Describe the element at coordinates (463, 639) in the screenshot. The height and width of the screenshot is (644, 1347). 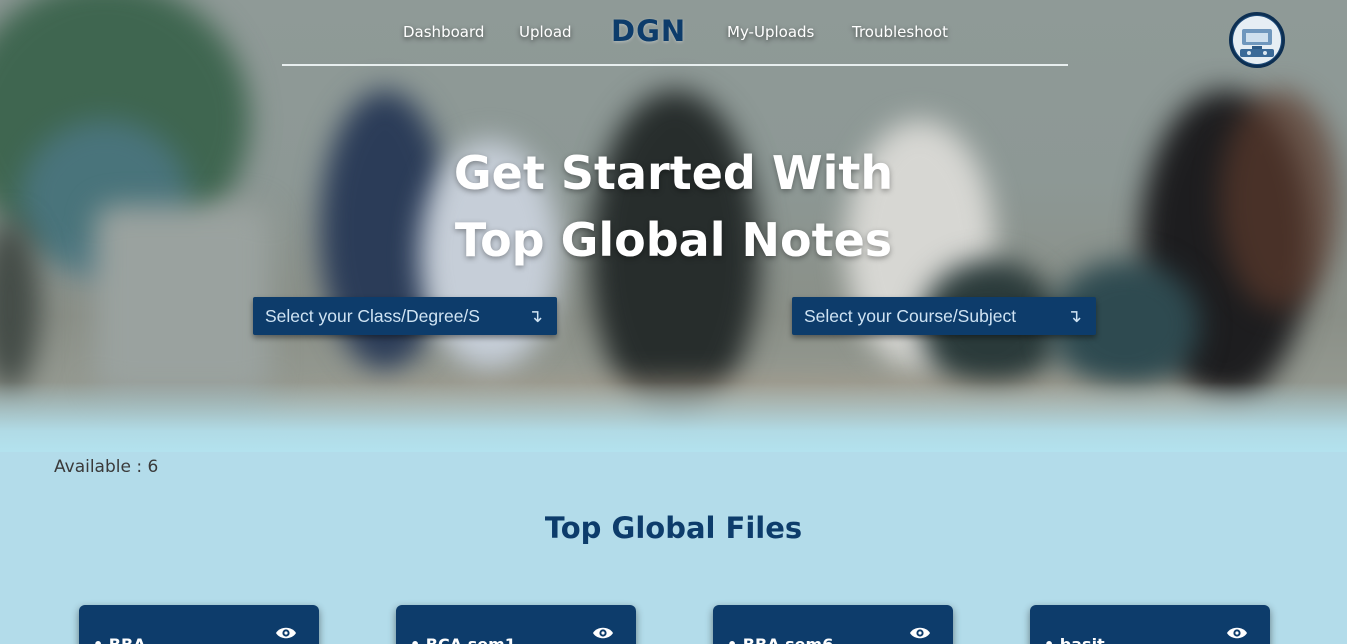
I see `file-card-title: • BCA sem1` at that location.